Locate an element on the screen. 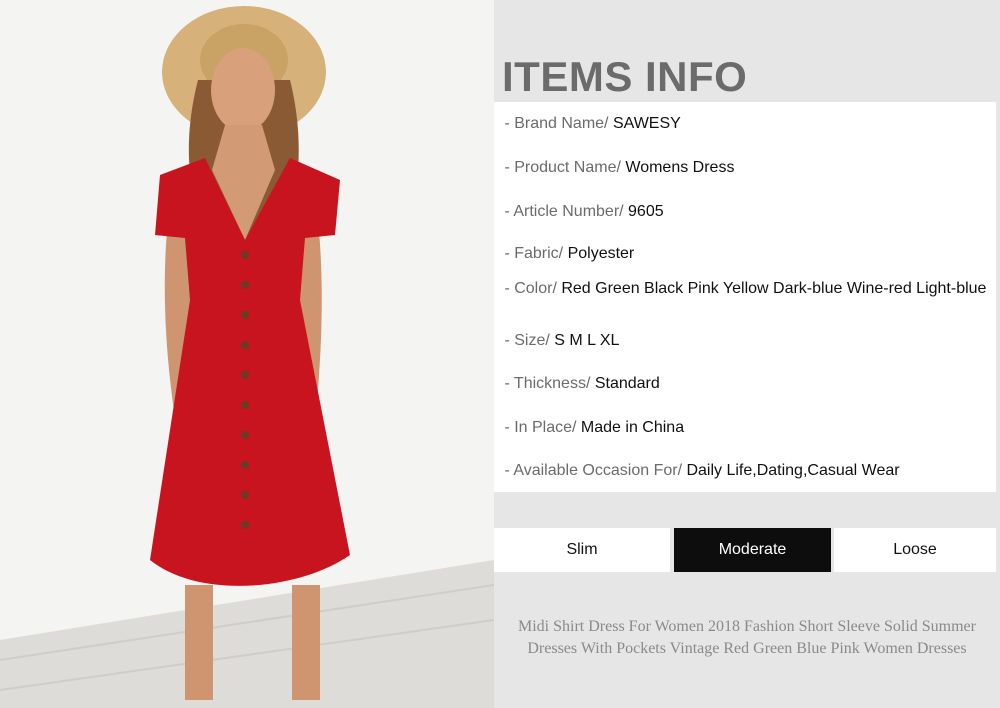 Image resolution: width=1000 pixels, height=708 pixels. info-label: - Article Number/ is located at coordinates (564, 211).